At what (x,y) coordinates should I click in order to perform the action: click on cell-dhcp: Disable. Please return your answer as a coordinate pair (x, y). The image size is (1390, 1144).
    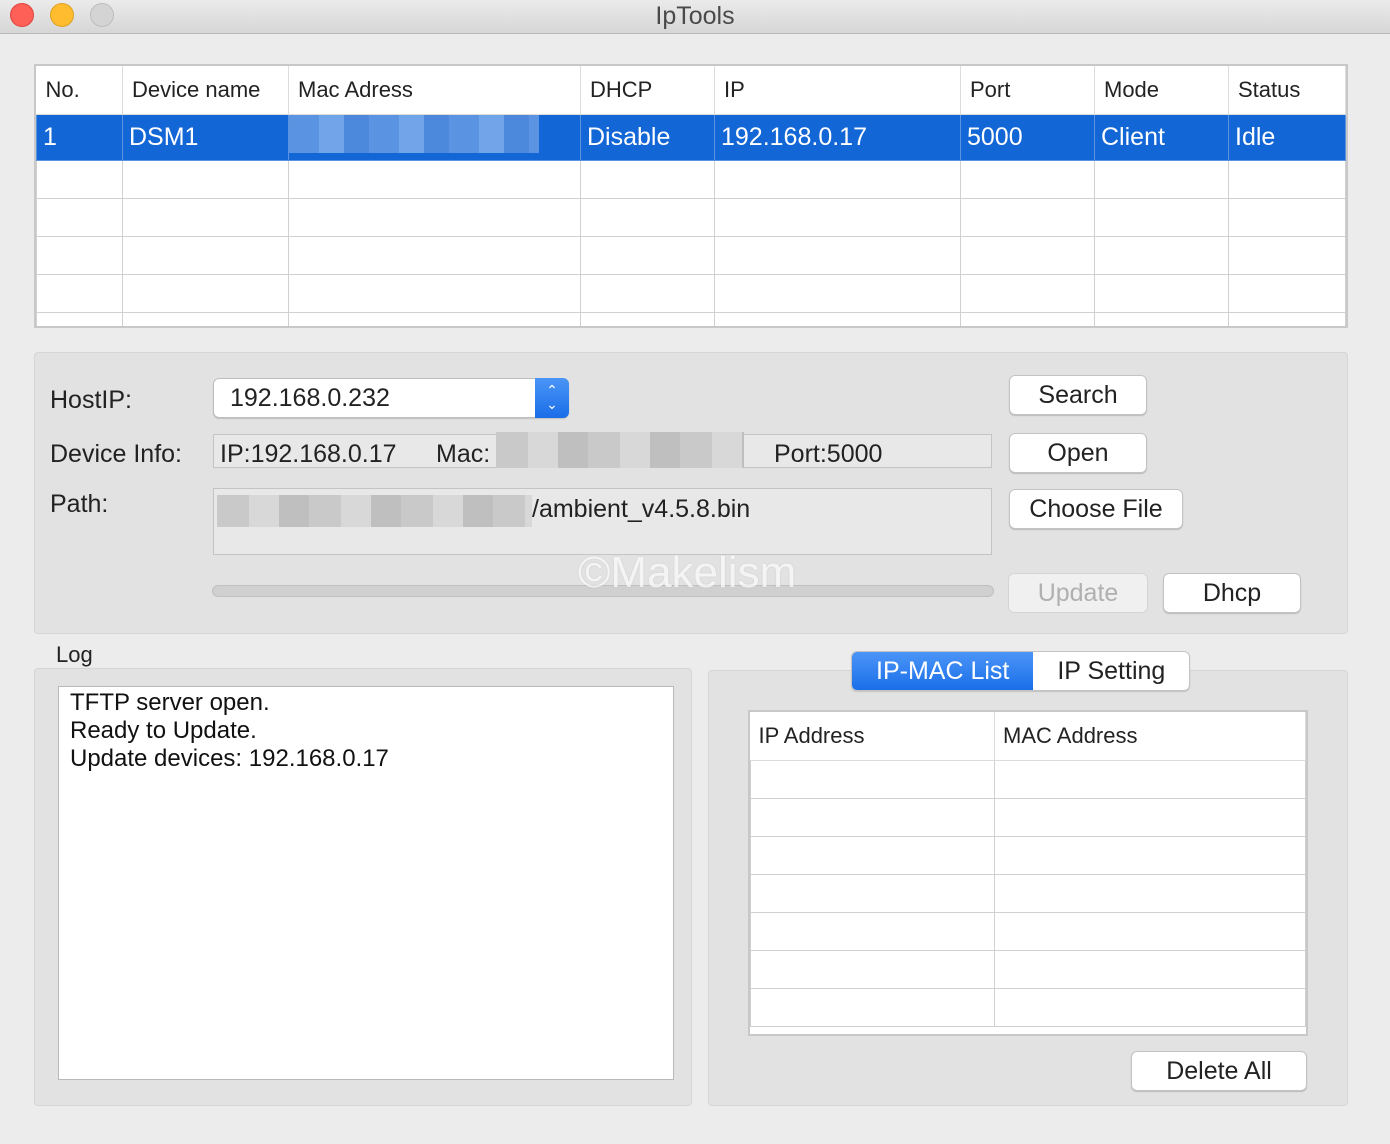
    Looking at the image, I should click on (647, 137).